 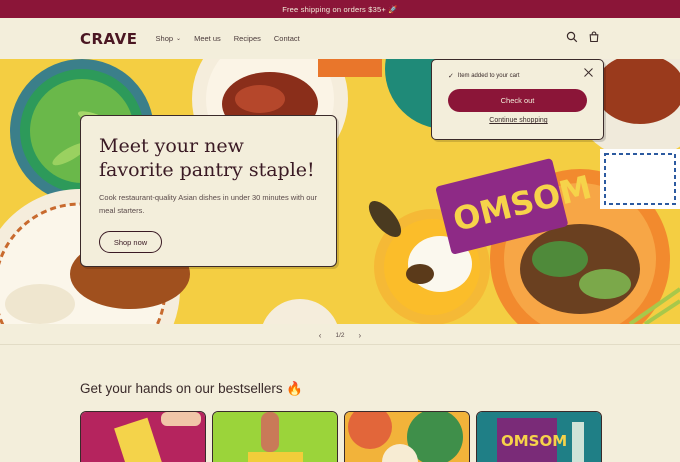 I want to click on chevron-left-icon: ‹, so click(x=320, y=335).